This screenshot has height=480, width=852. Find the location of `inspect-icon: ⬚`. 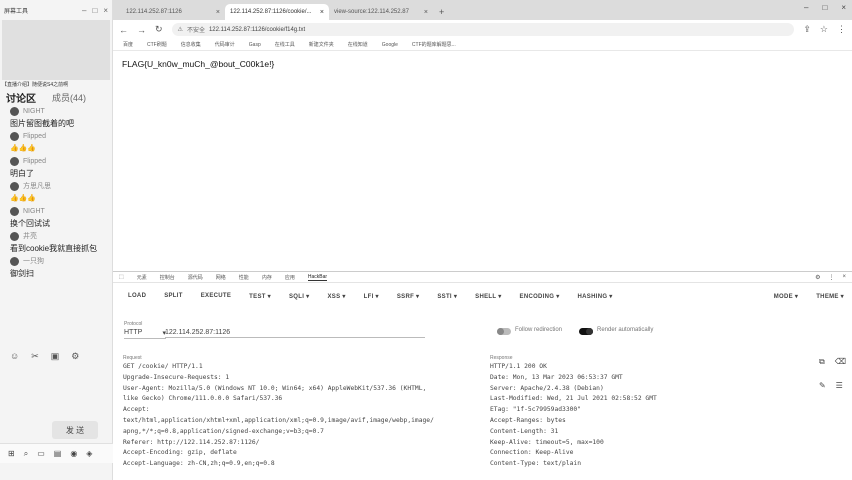

inspect-icon: ⬚ is located at coordinates (121, 277).